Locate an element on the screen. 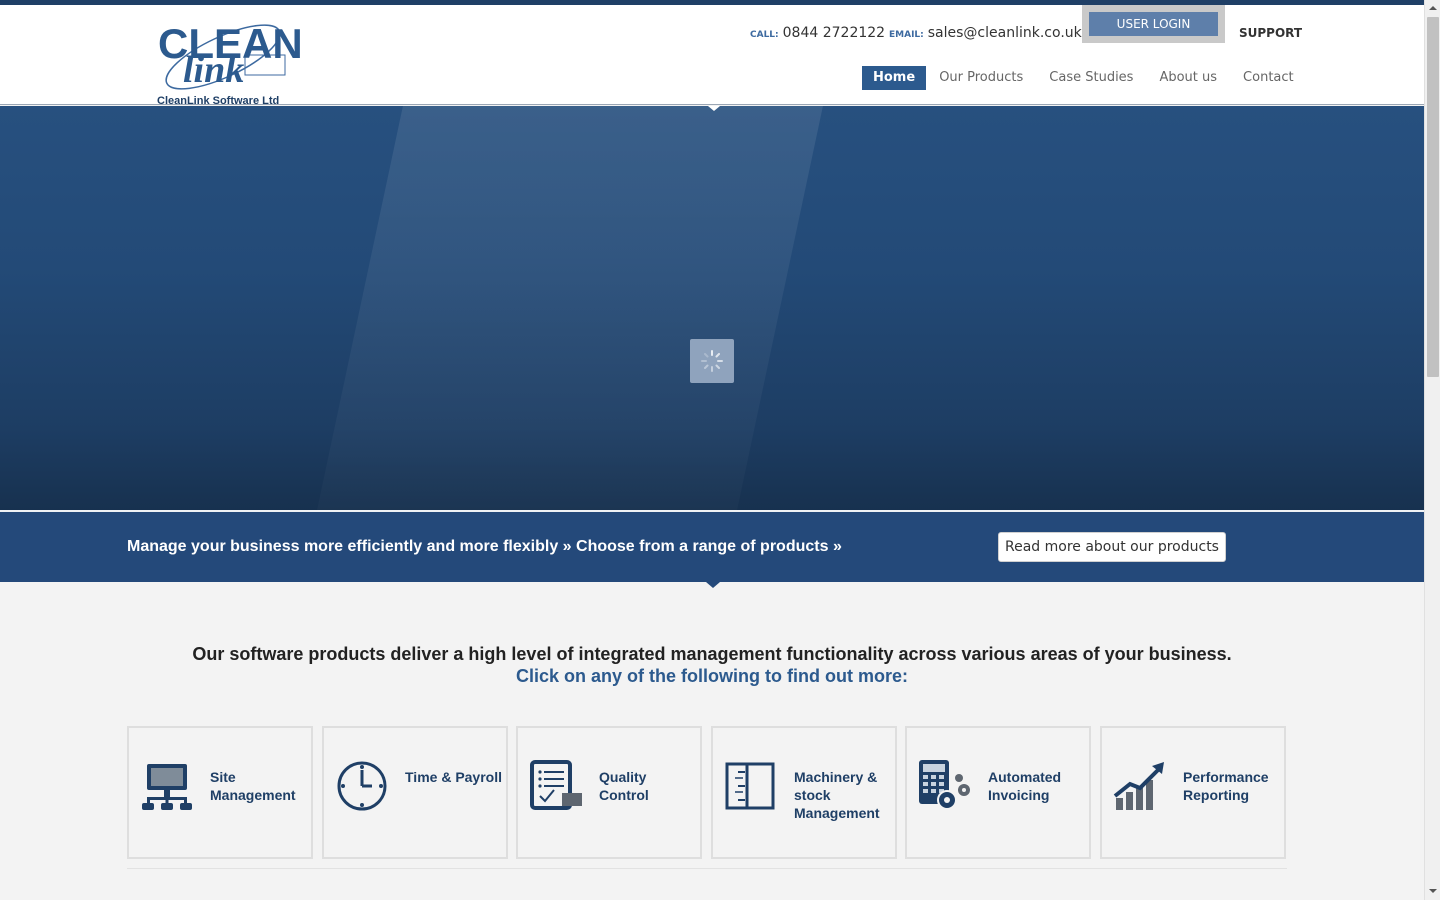 The width and height of the screenshot is (1440, 900). growth-chart-icon is located at coordinates (1138, 786).